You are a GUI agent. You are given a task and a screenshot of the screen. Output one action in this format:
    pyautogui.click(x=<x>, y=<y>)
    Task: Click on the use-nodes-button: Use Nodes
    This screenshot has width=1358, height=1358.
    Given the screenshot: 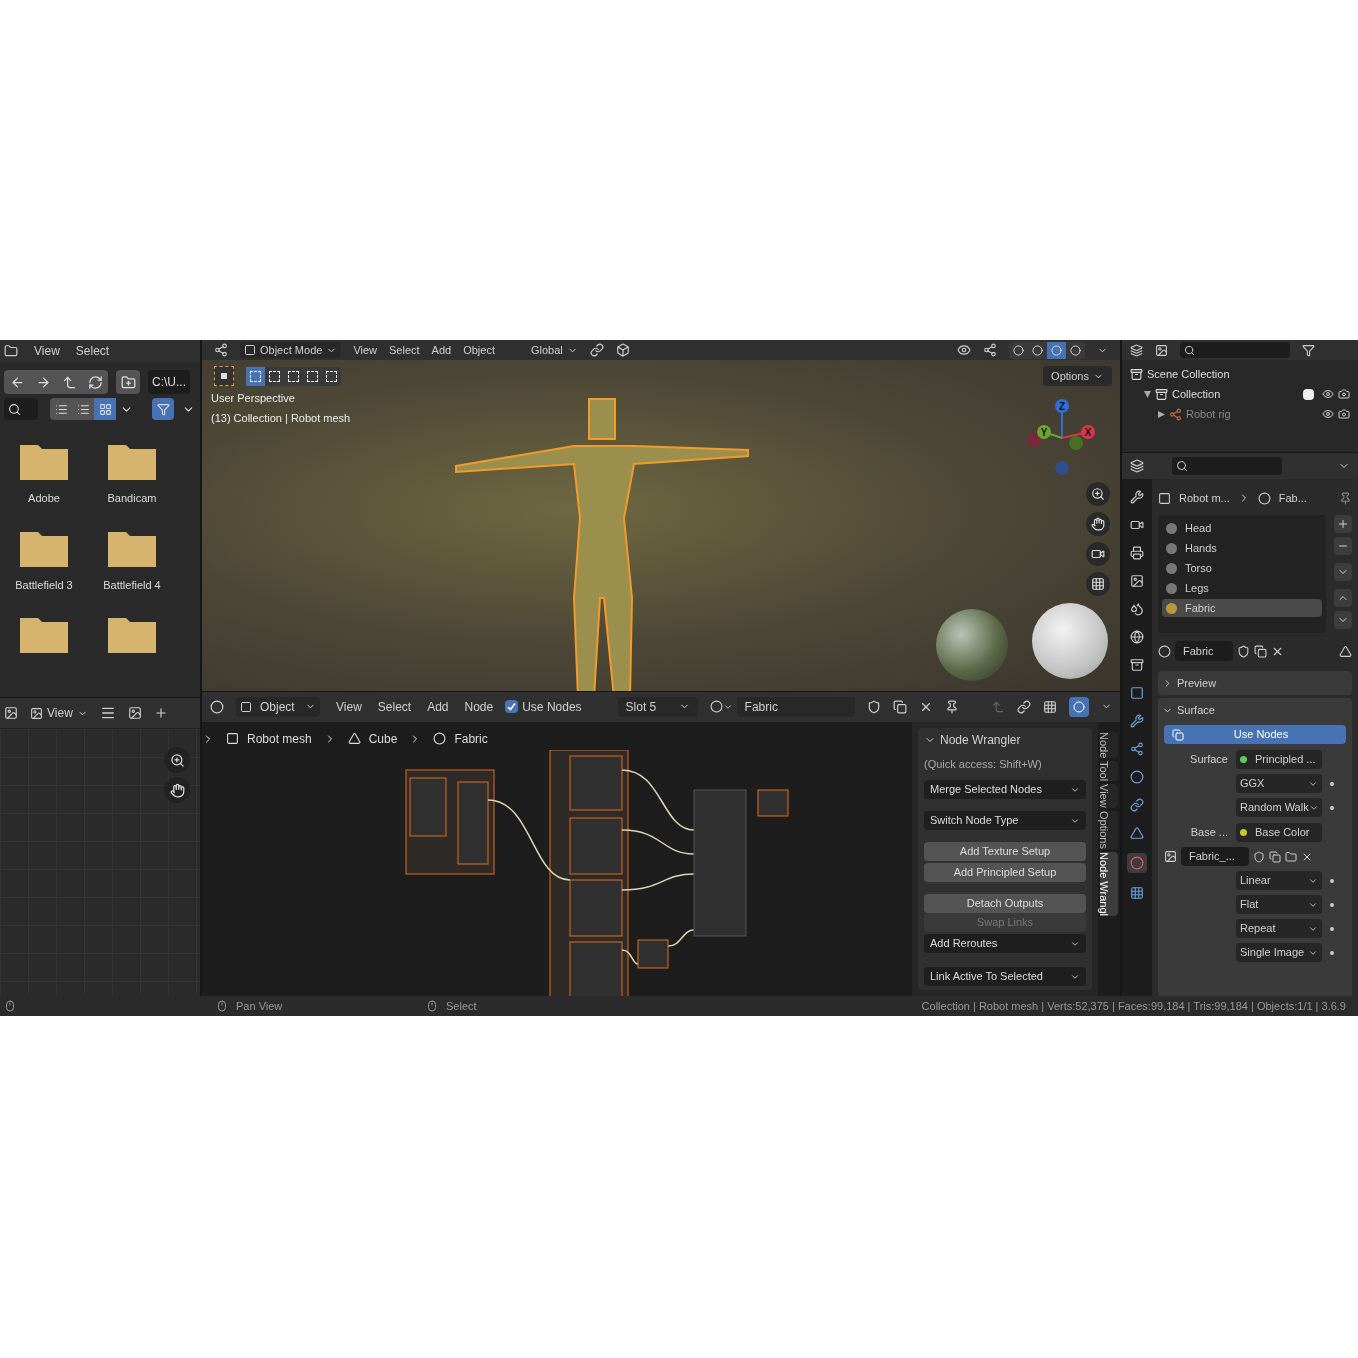 What is the action you would take?
    pyautogui.click(x=1255, y=734)
    